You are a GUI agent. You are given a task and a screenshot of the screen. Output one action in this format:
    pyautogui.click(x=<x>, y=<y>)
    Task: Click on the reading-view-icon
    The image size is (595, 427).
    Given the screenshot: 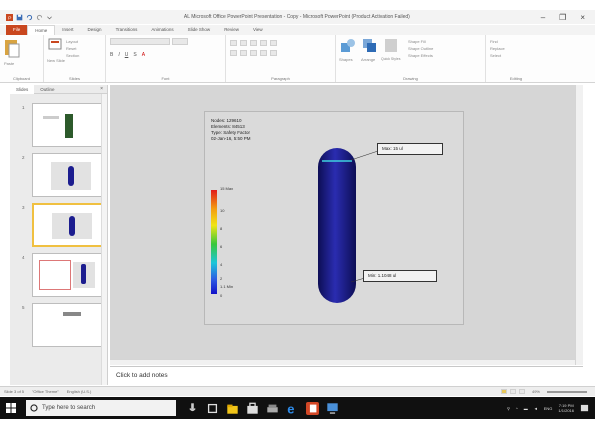 What is the action you would take?
    pyautogui.click(x=521, y=391)
    